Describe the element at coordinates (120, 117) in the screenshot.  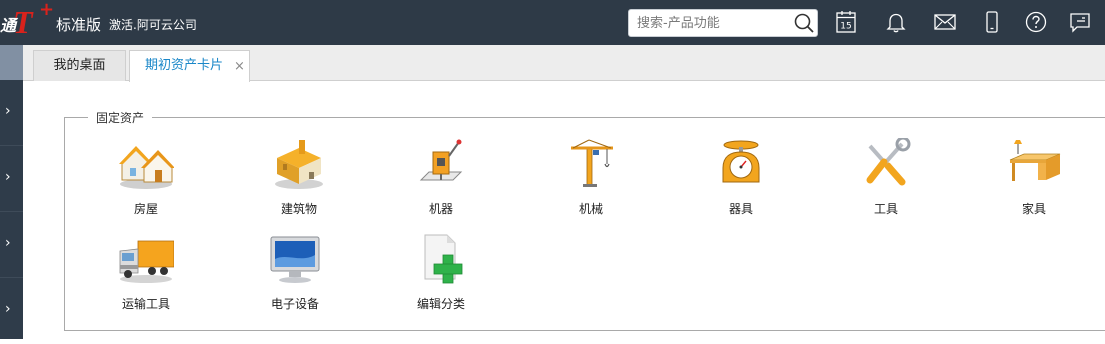
I see `group-legend: 固定资产` at that location.